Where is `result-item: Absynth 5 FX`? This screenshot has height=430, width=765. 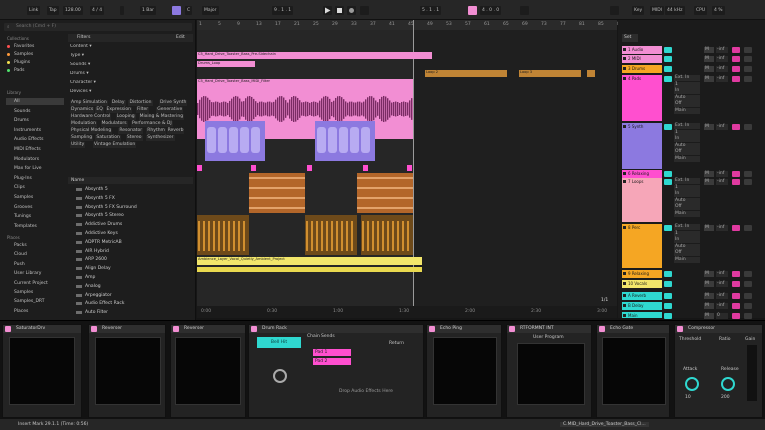
result-item: Absynth 5 FX is located at coordinates (130, 198).